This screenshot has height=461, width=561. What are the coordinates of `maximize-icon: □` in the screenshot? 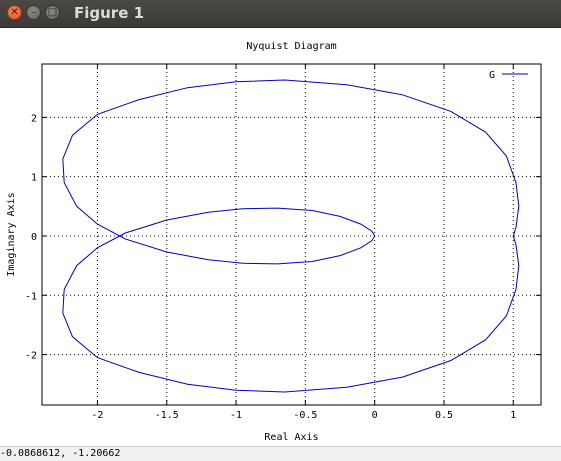 It's located at (52, 12).